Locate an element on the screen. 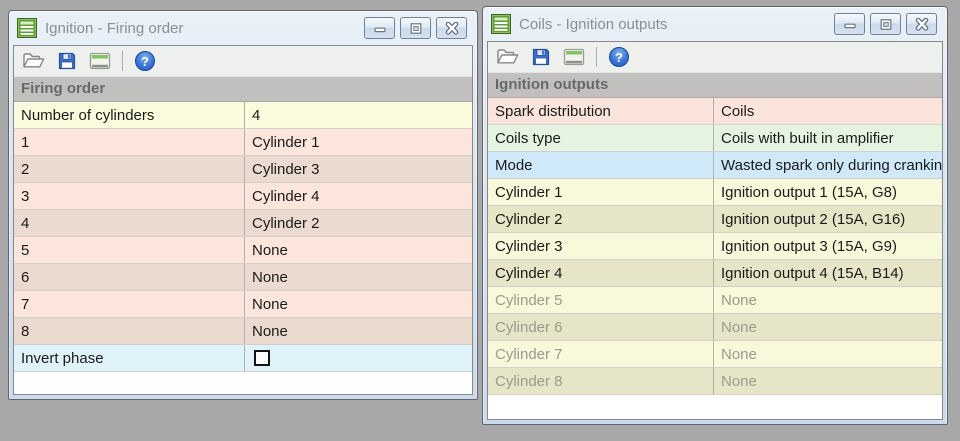  titlebar: Coils - Ignition outputs is located at coordinates (715, 24).